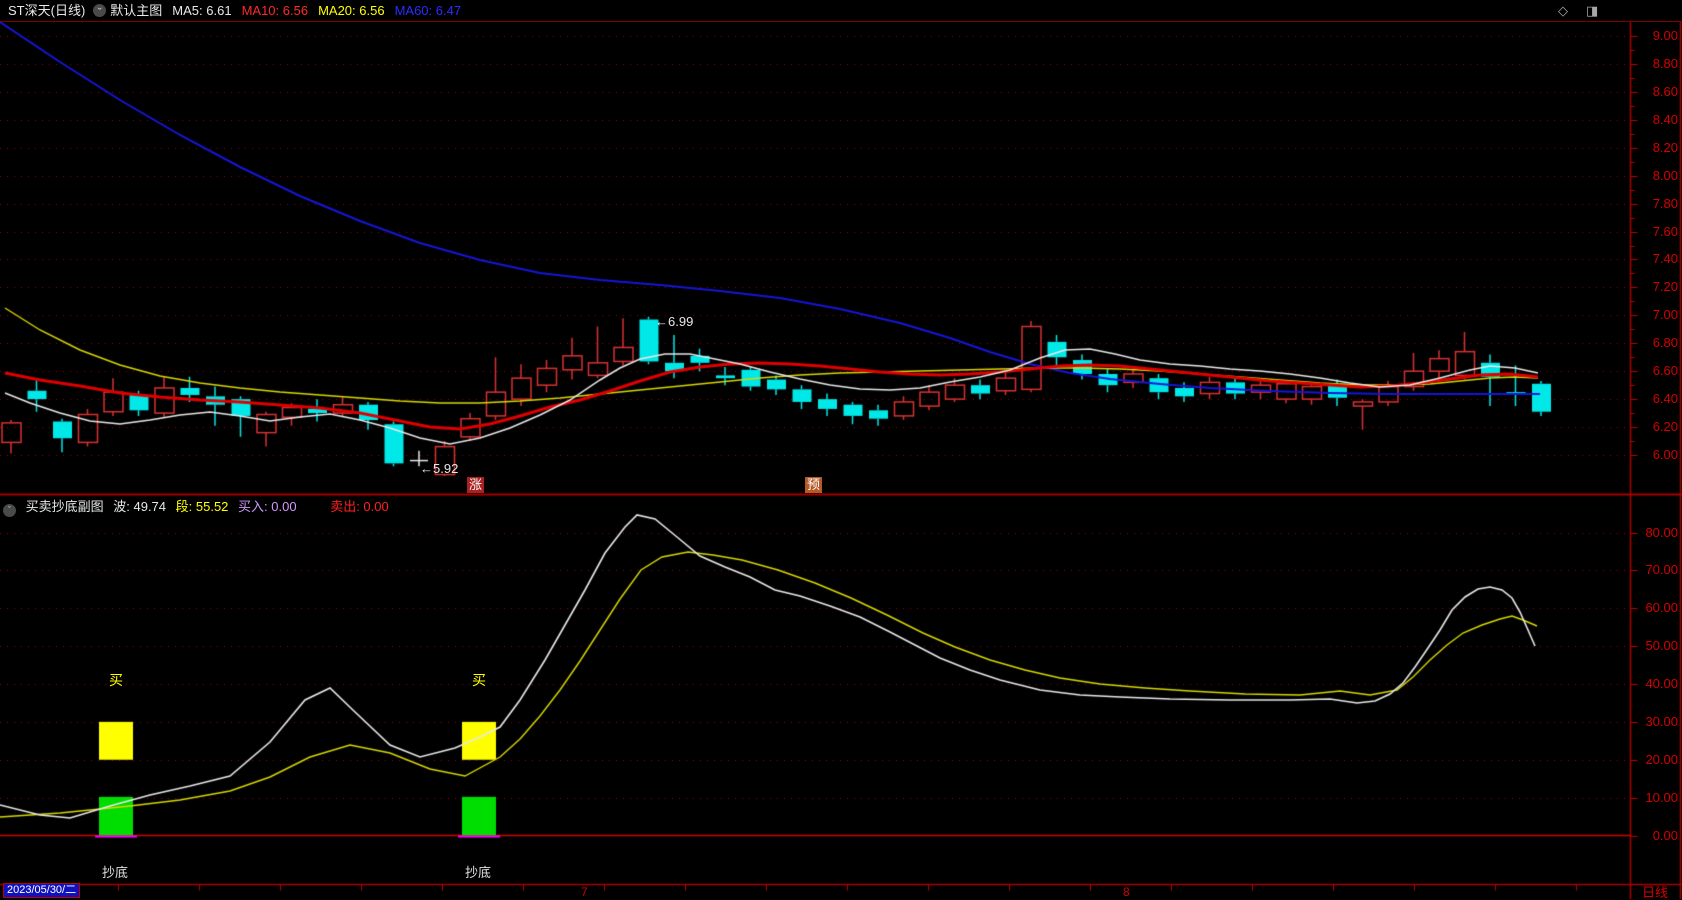 The height and width of the screenshot is (900, 1682). Describe the element at coordinates (1655, 891) in the screenshot. I see `period-label: 日线` at that location.